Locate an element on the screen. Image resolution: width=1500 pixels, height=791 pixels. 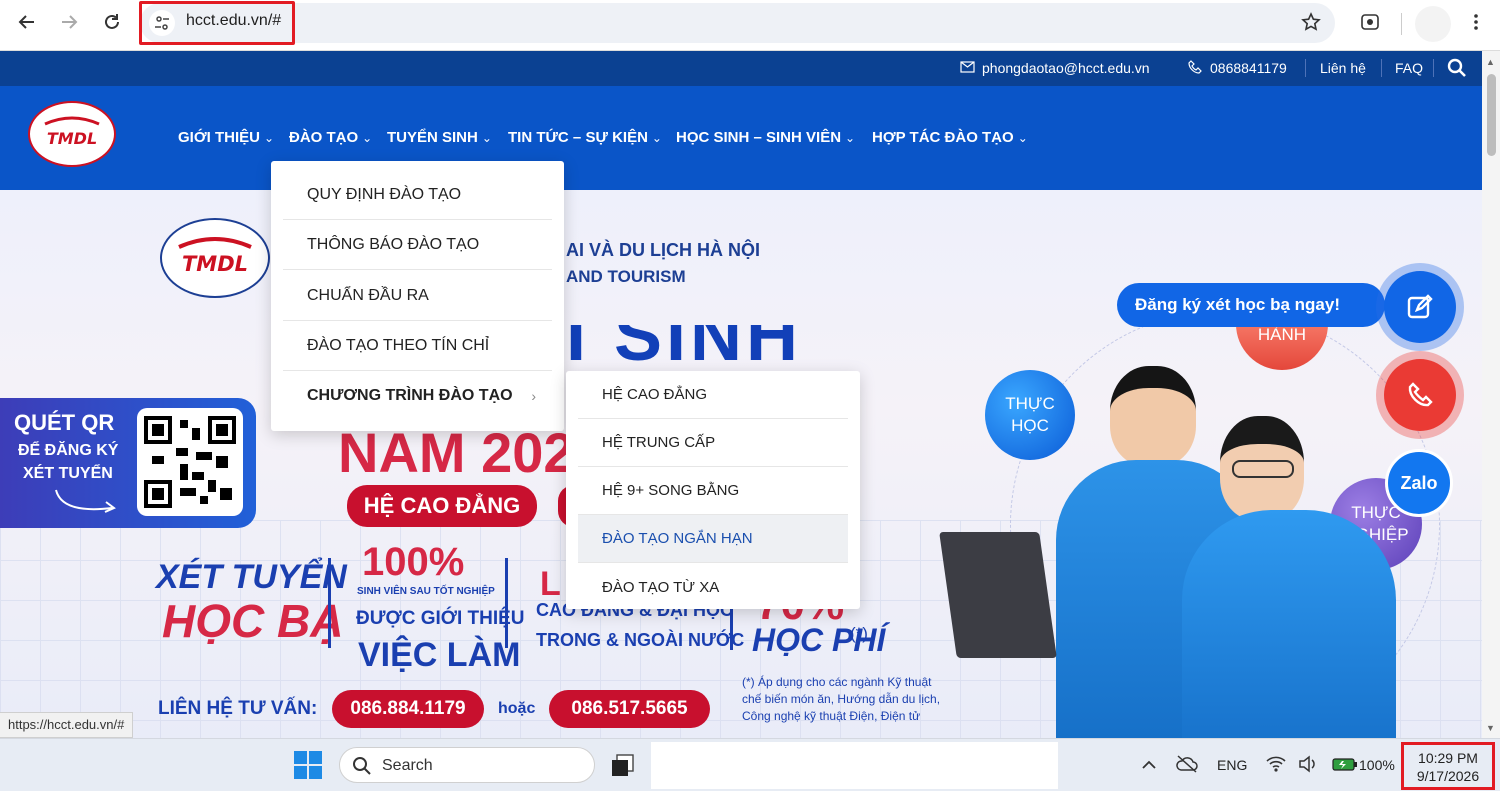
zalo-button: Zalo is located at coordinates (1419, 483).